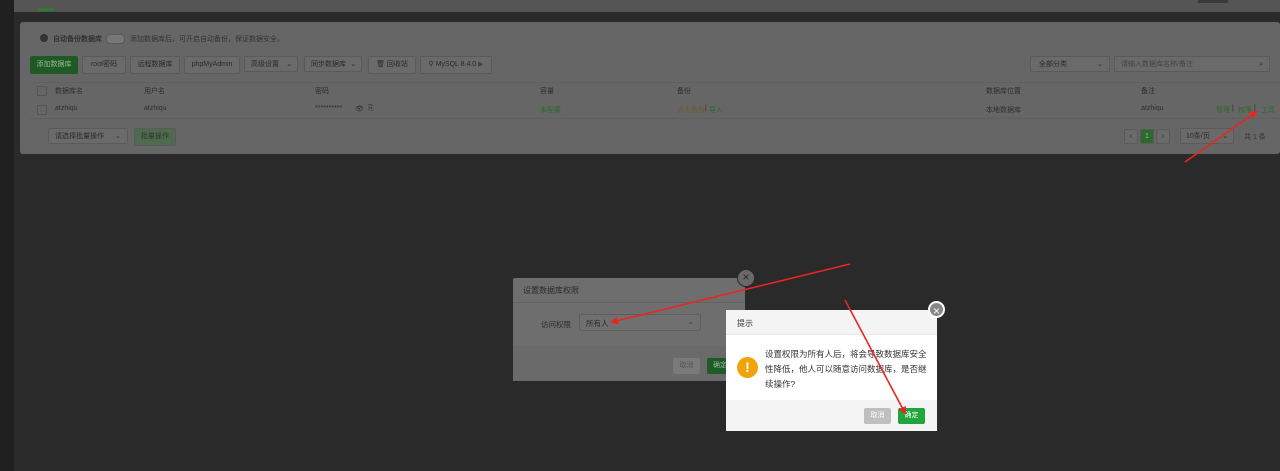  I want to click on access-permission-value: 所有人, so click(597, 323).